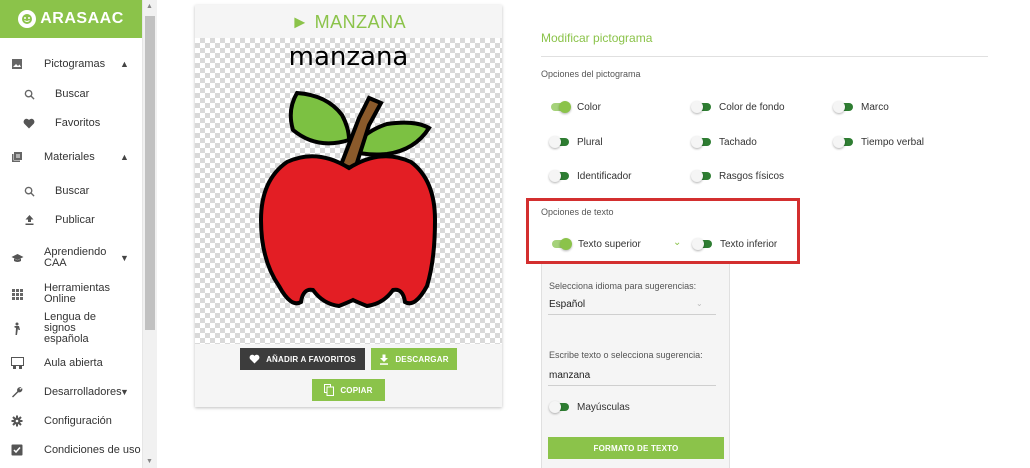 Image resolution: width=1030 pixels, height=468 pixels. What do you see at coordinates (150, 173) in the screenshot?
I see `scrollbar-thumb` at bounding box center [150, 173].